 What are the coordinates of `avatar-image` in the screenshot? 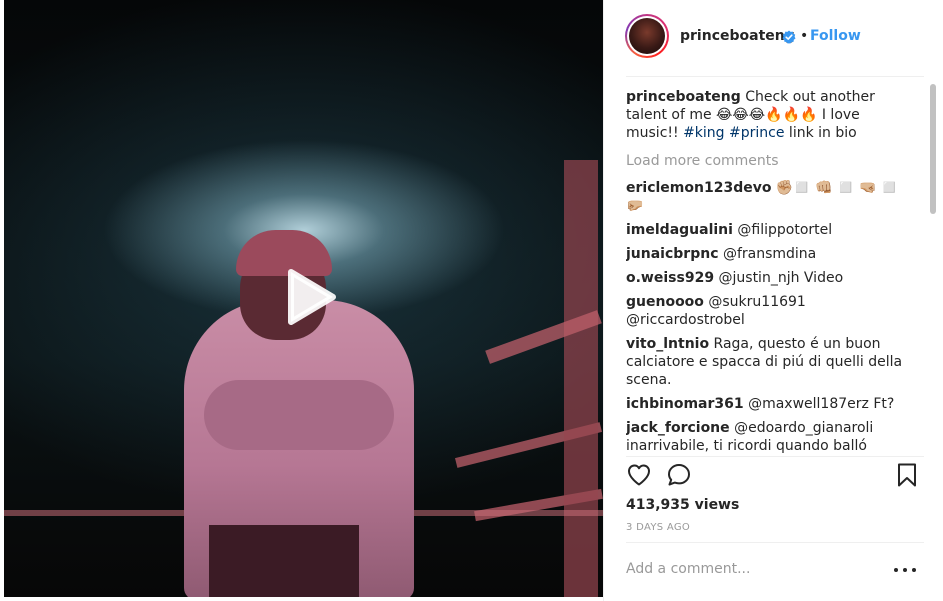 It's located at (647, 36).